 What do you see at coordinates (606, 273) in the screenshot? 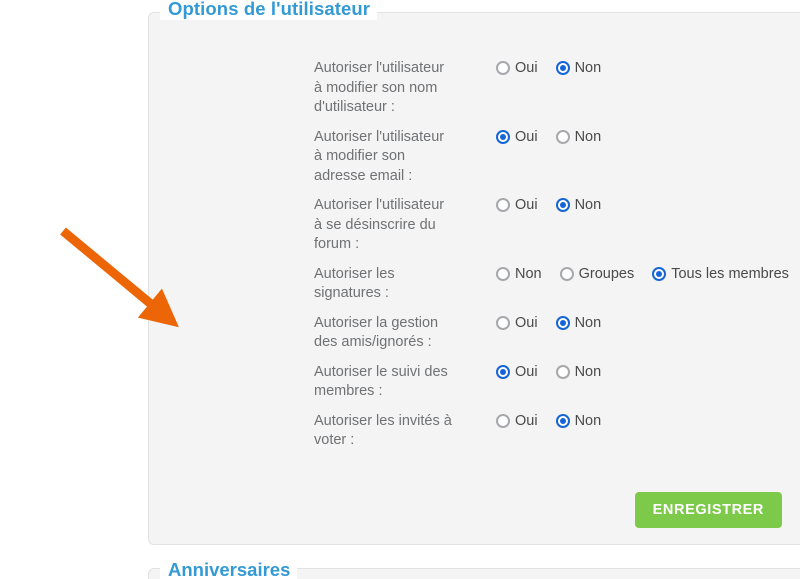
I see `radio-option-label: Groupes` at bounding box center [606, 273].